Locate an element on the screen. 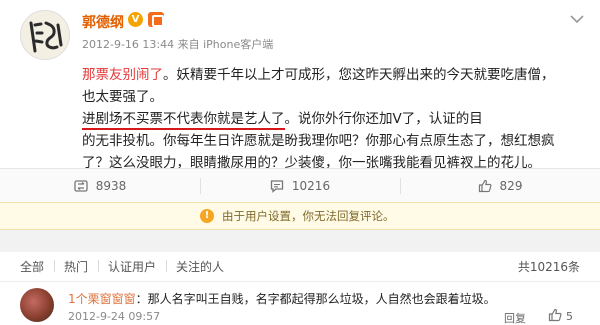 The width and height of the screenshot is (600, 325). post-line-3: 进剧场不买票不代表你就是艺人了。说你外行你还加V了，认证的目 is located at coordinates (332, 119).